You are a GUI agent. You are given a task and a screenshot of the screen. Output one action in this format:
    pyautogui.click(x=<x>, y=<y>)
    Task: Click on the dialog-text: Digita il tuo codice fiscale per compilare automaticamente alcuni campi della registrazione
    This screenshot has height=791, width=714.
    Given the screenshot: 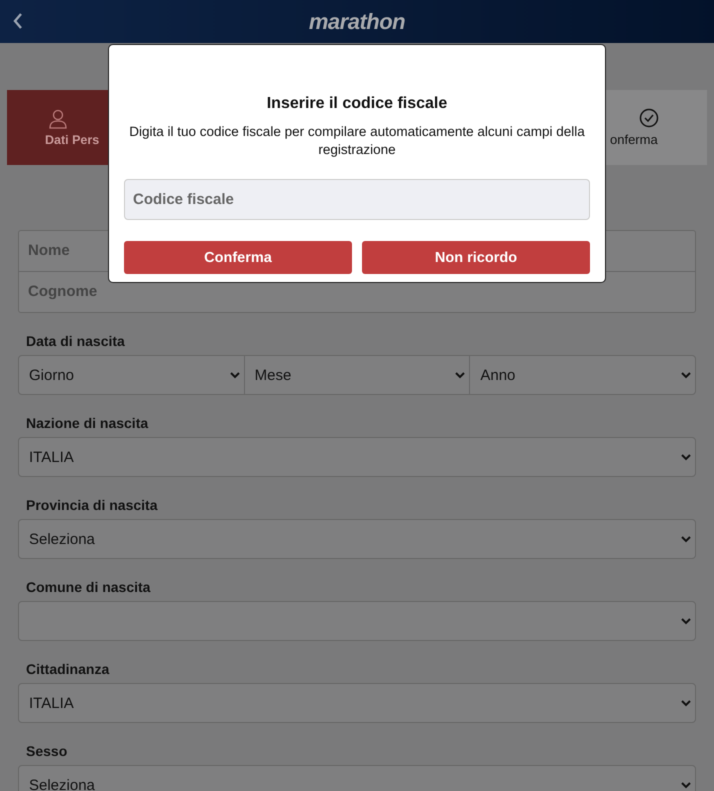 What is the action you would take?
    pyautogui.click(x=357, y=141)
    